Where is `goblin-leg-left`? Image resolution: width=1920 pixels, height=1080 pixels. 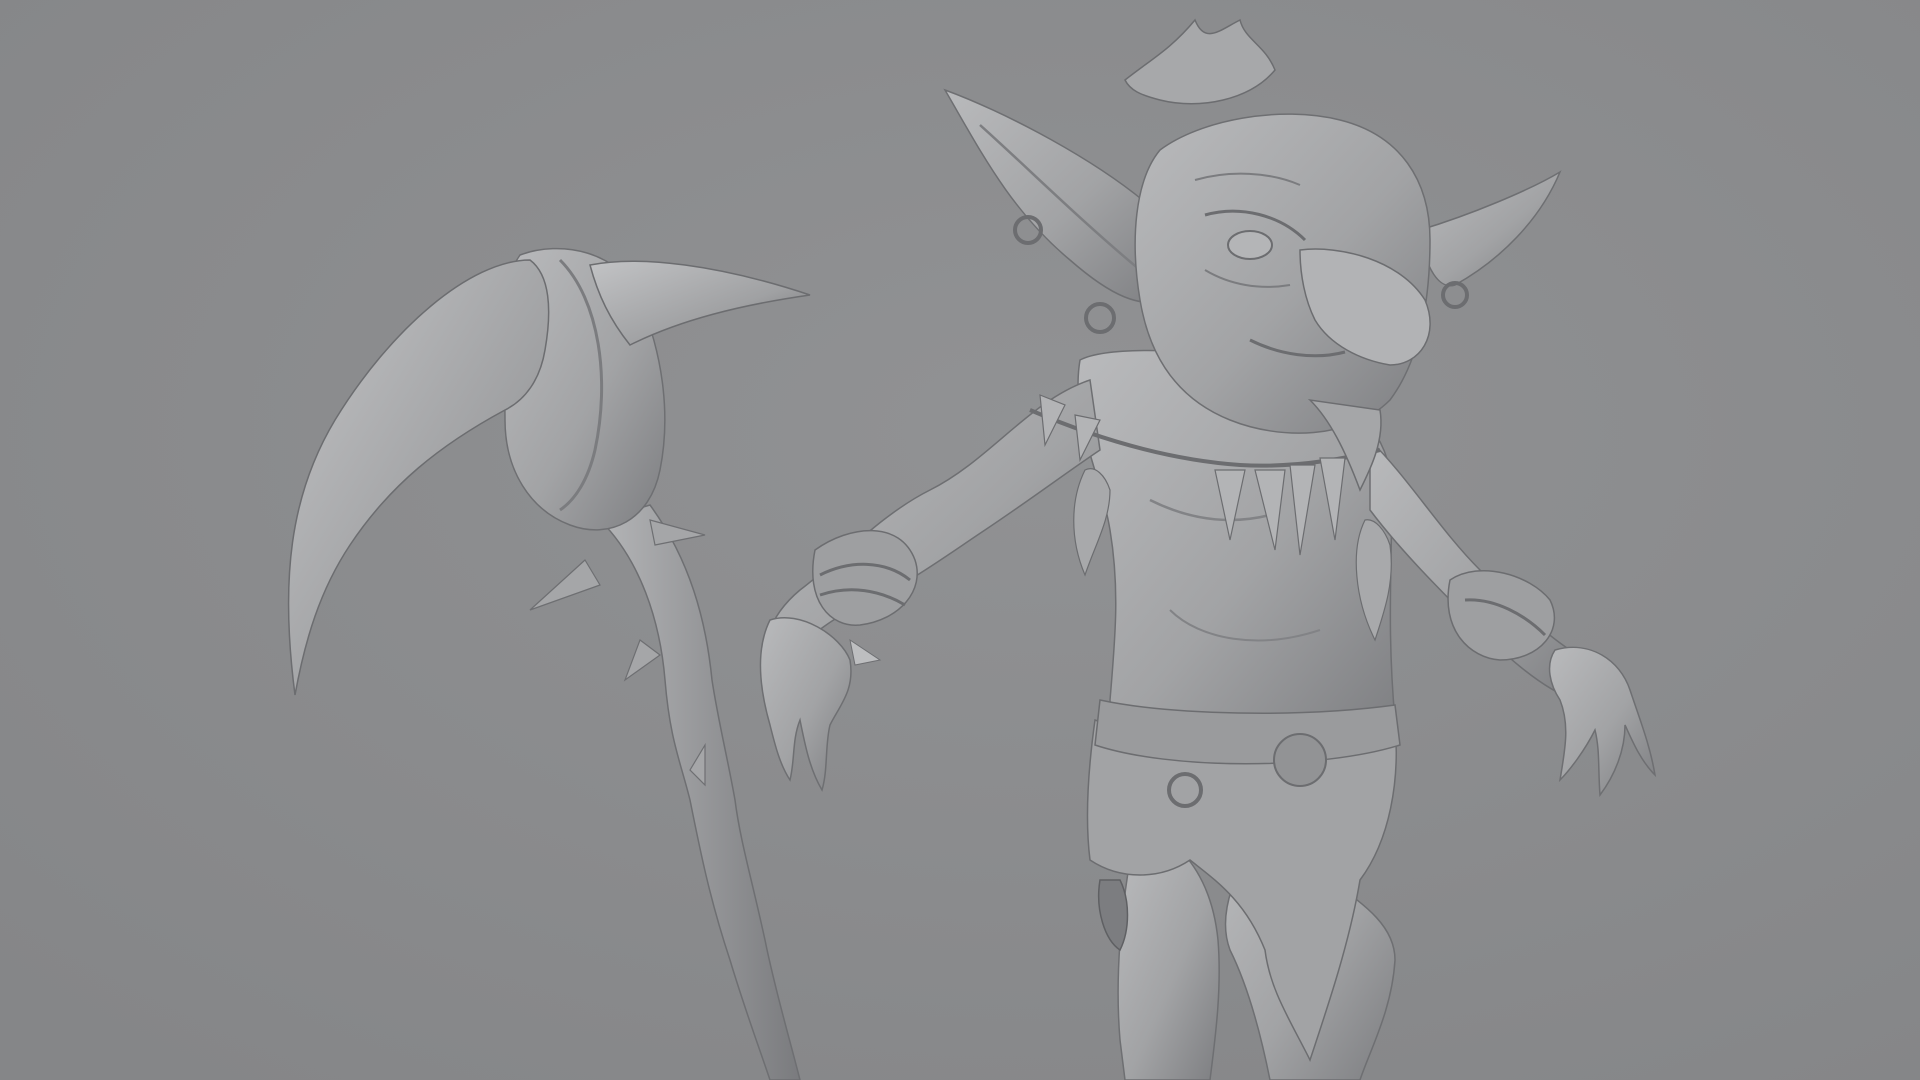 goblin-leg-left is located at coordinates (1168, 964).